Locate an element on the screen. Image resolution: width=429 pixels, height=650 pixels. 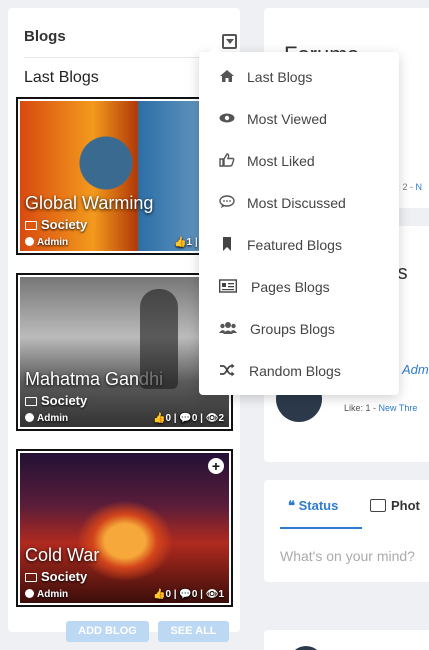
blog-stats: 👍0 | 💬0 | 👁1 is located at coordinates (188, 594).